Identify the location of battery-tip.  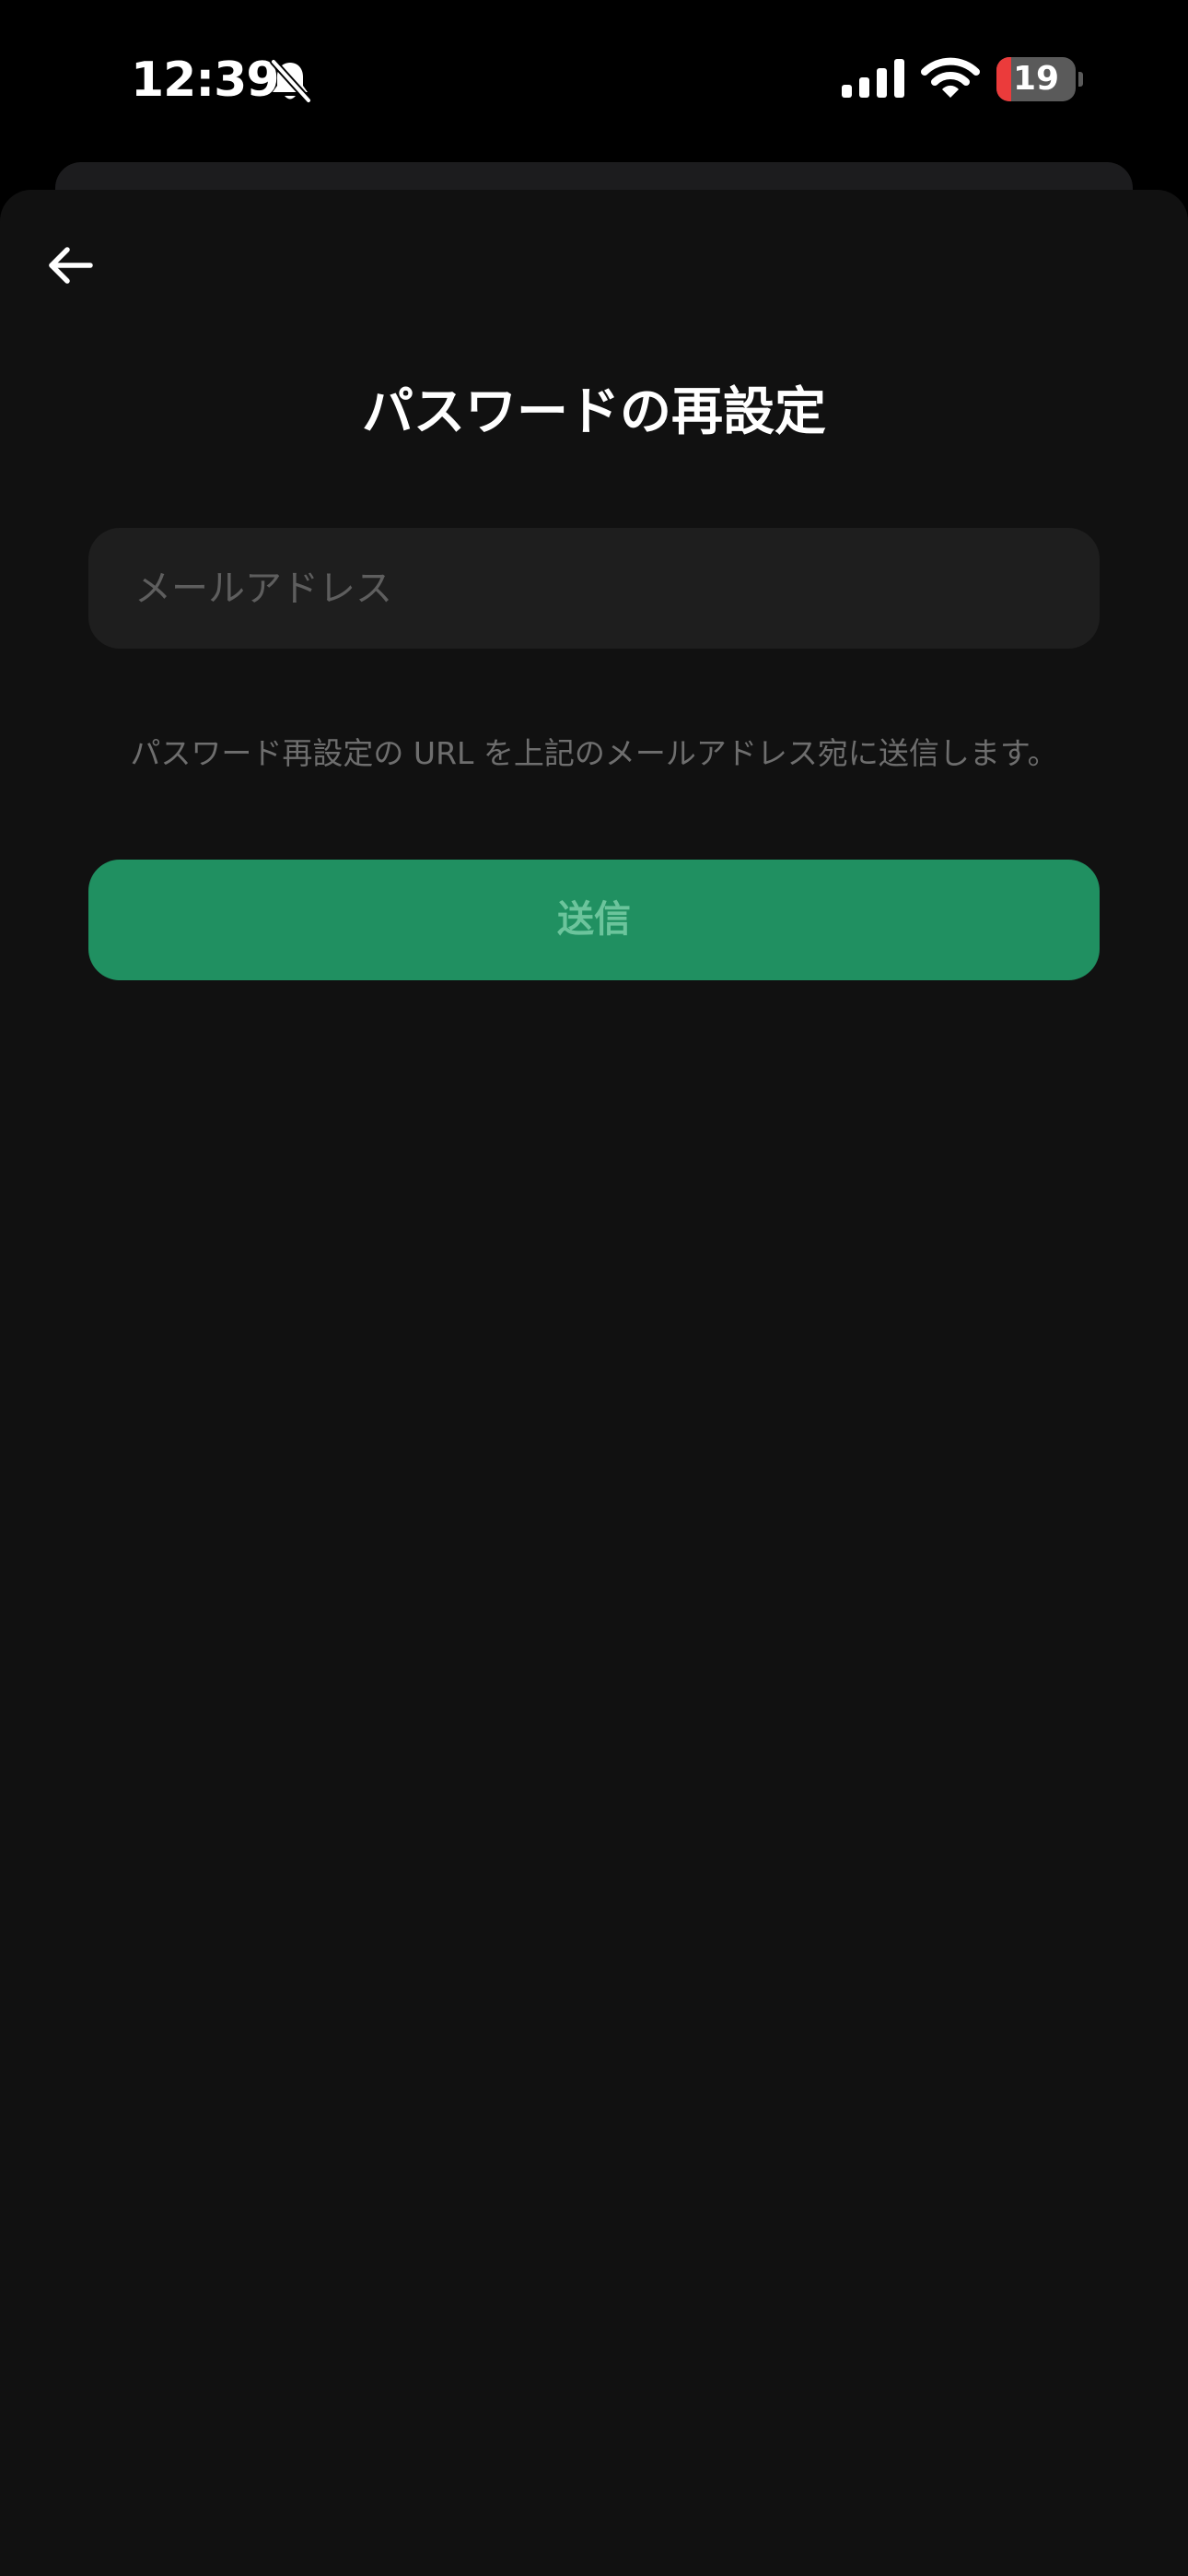
(1080, 79).